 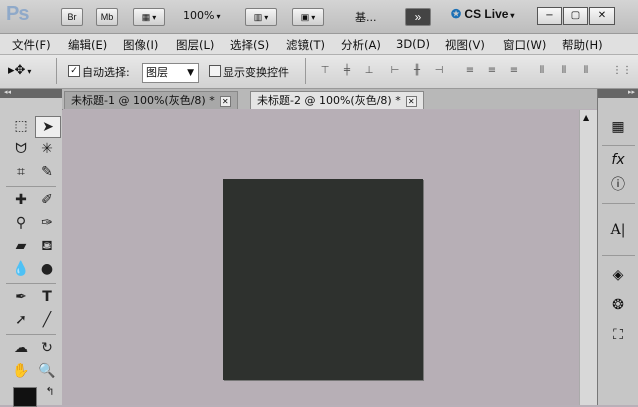 I want to click on distribute-hcenter-icon: ⫴, so click(x=564, y=71).